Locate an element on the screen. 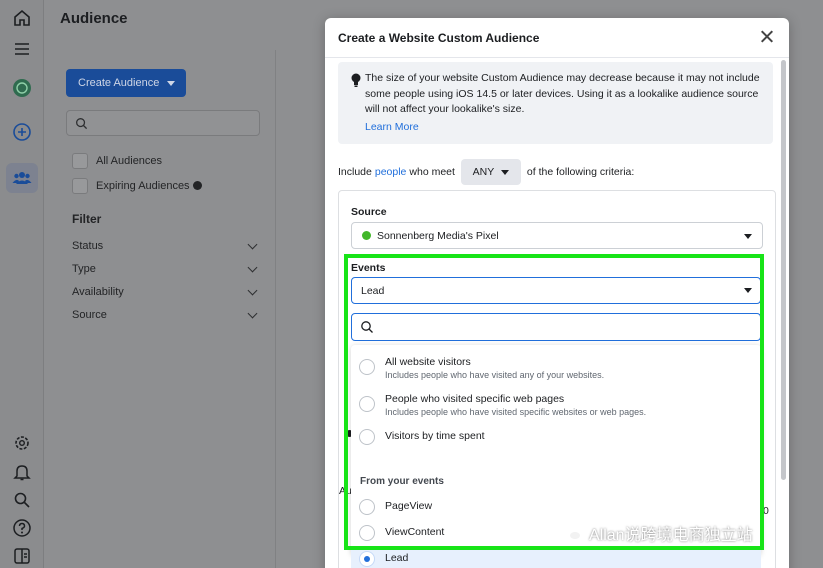  expiring-audiences-label: Expiring Audiences is located at coordinates (149, 186).